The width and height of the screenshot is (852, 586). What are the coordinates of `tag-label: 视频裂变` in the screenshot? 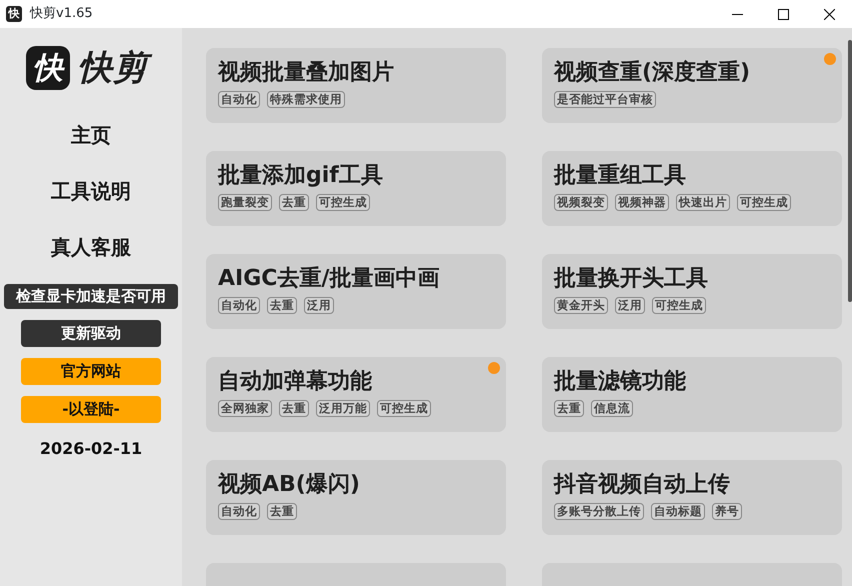 It's located at (581, 202).